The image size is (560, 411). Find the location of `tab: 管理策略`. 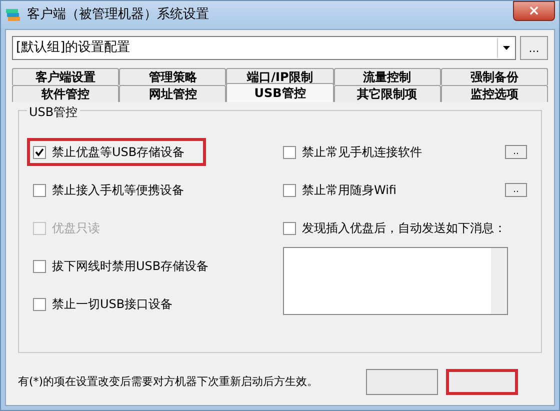

tab: 管理策略 is located at coordinates (172, 76).